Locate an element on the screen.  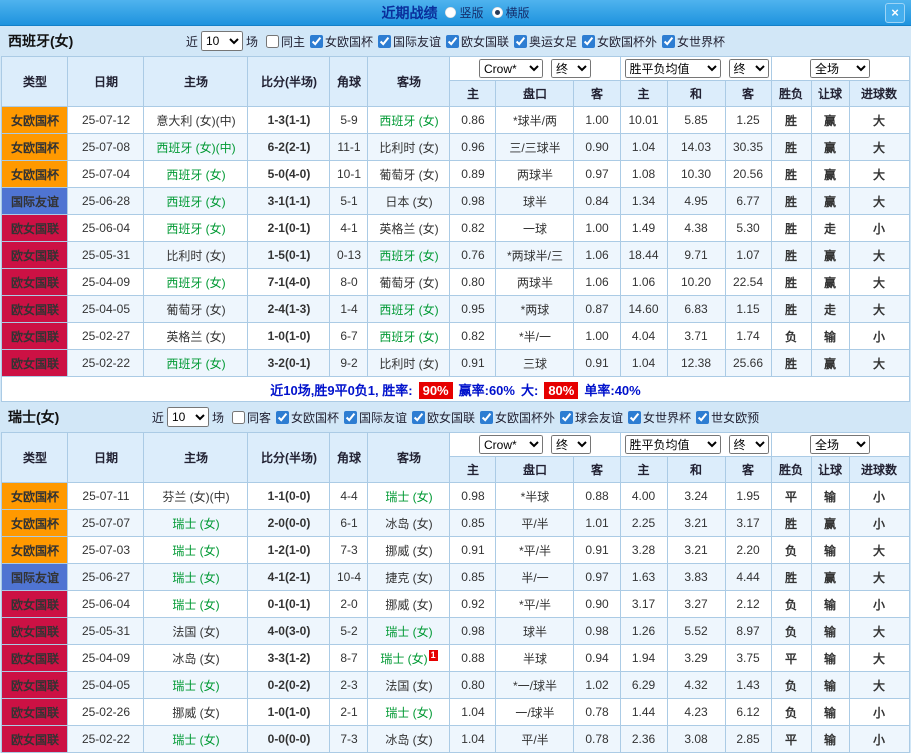
filter-checkbox-label: 球会友谊 is located at coordinates (599, 417).